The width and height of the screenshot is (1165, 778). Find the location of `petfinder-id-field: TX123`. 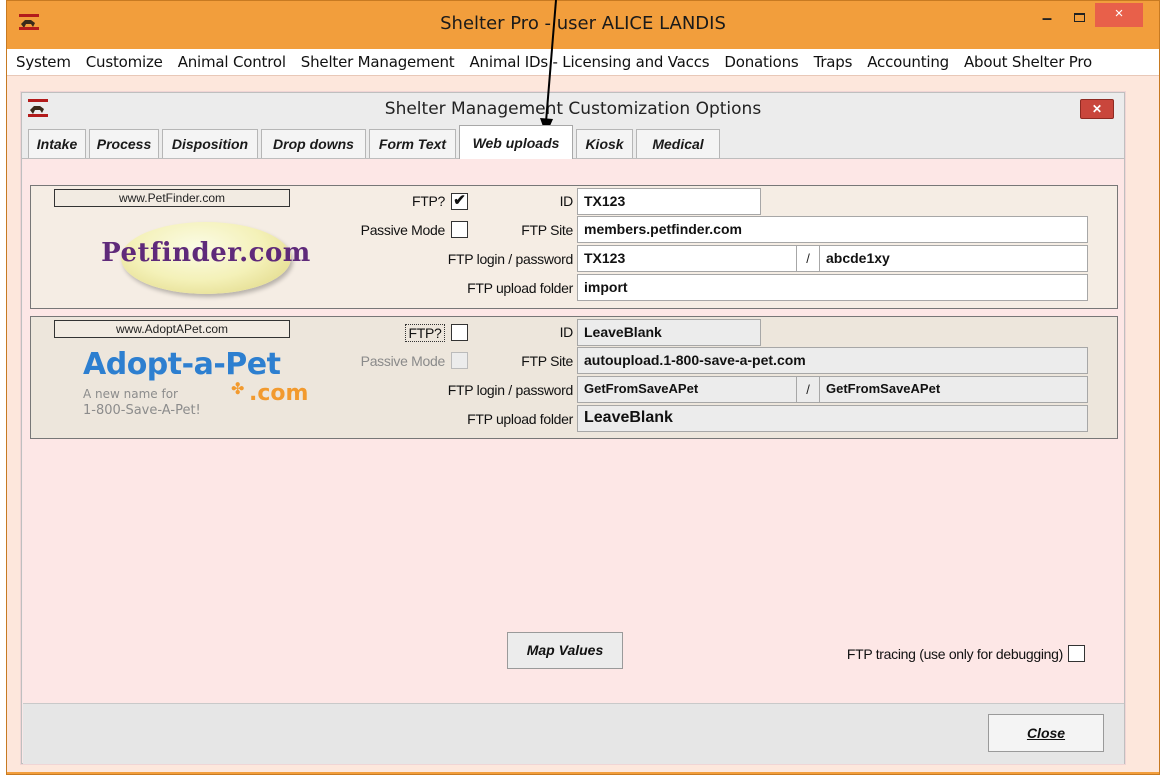

petfinder-id-field: TX123 is located at coordinates (669, 201).